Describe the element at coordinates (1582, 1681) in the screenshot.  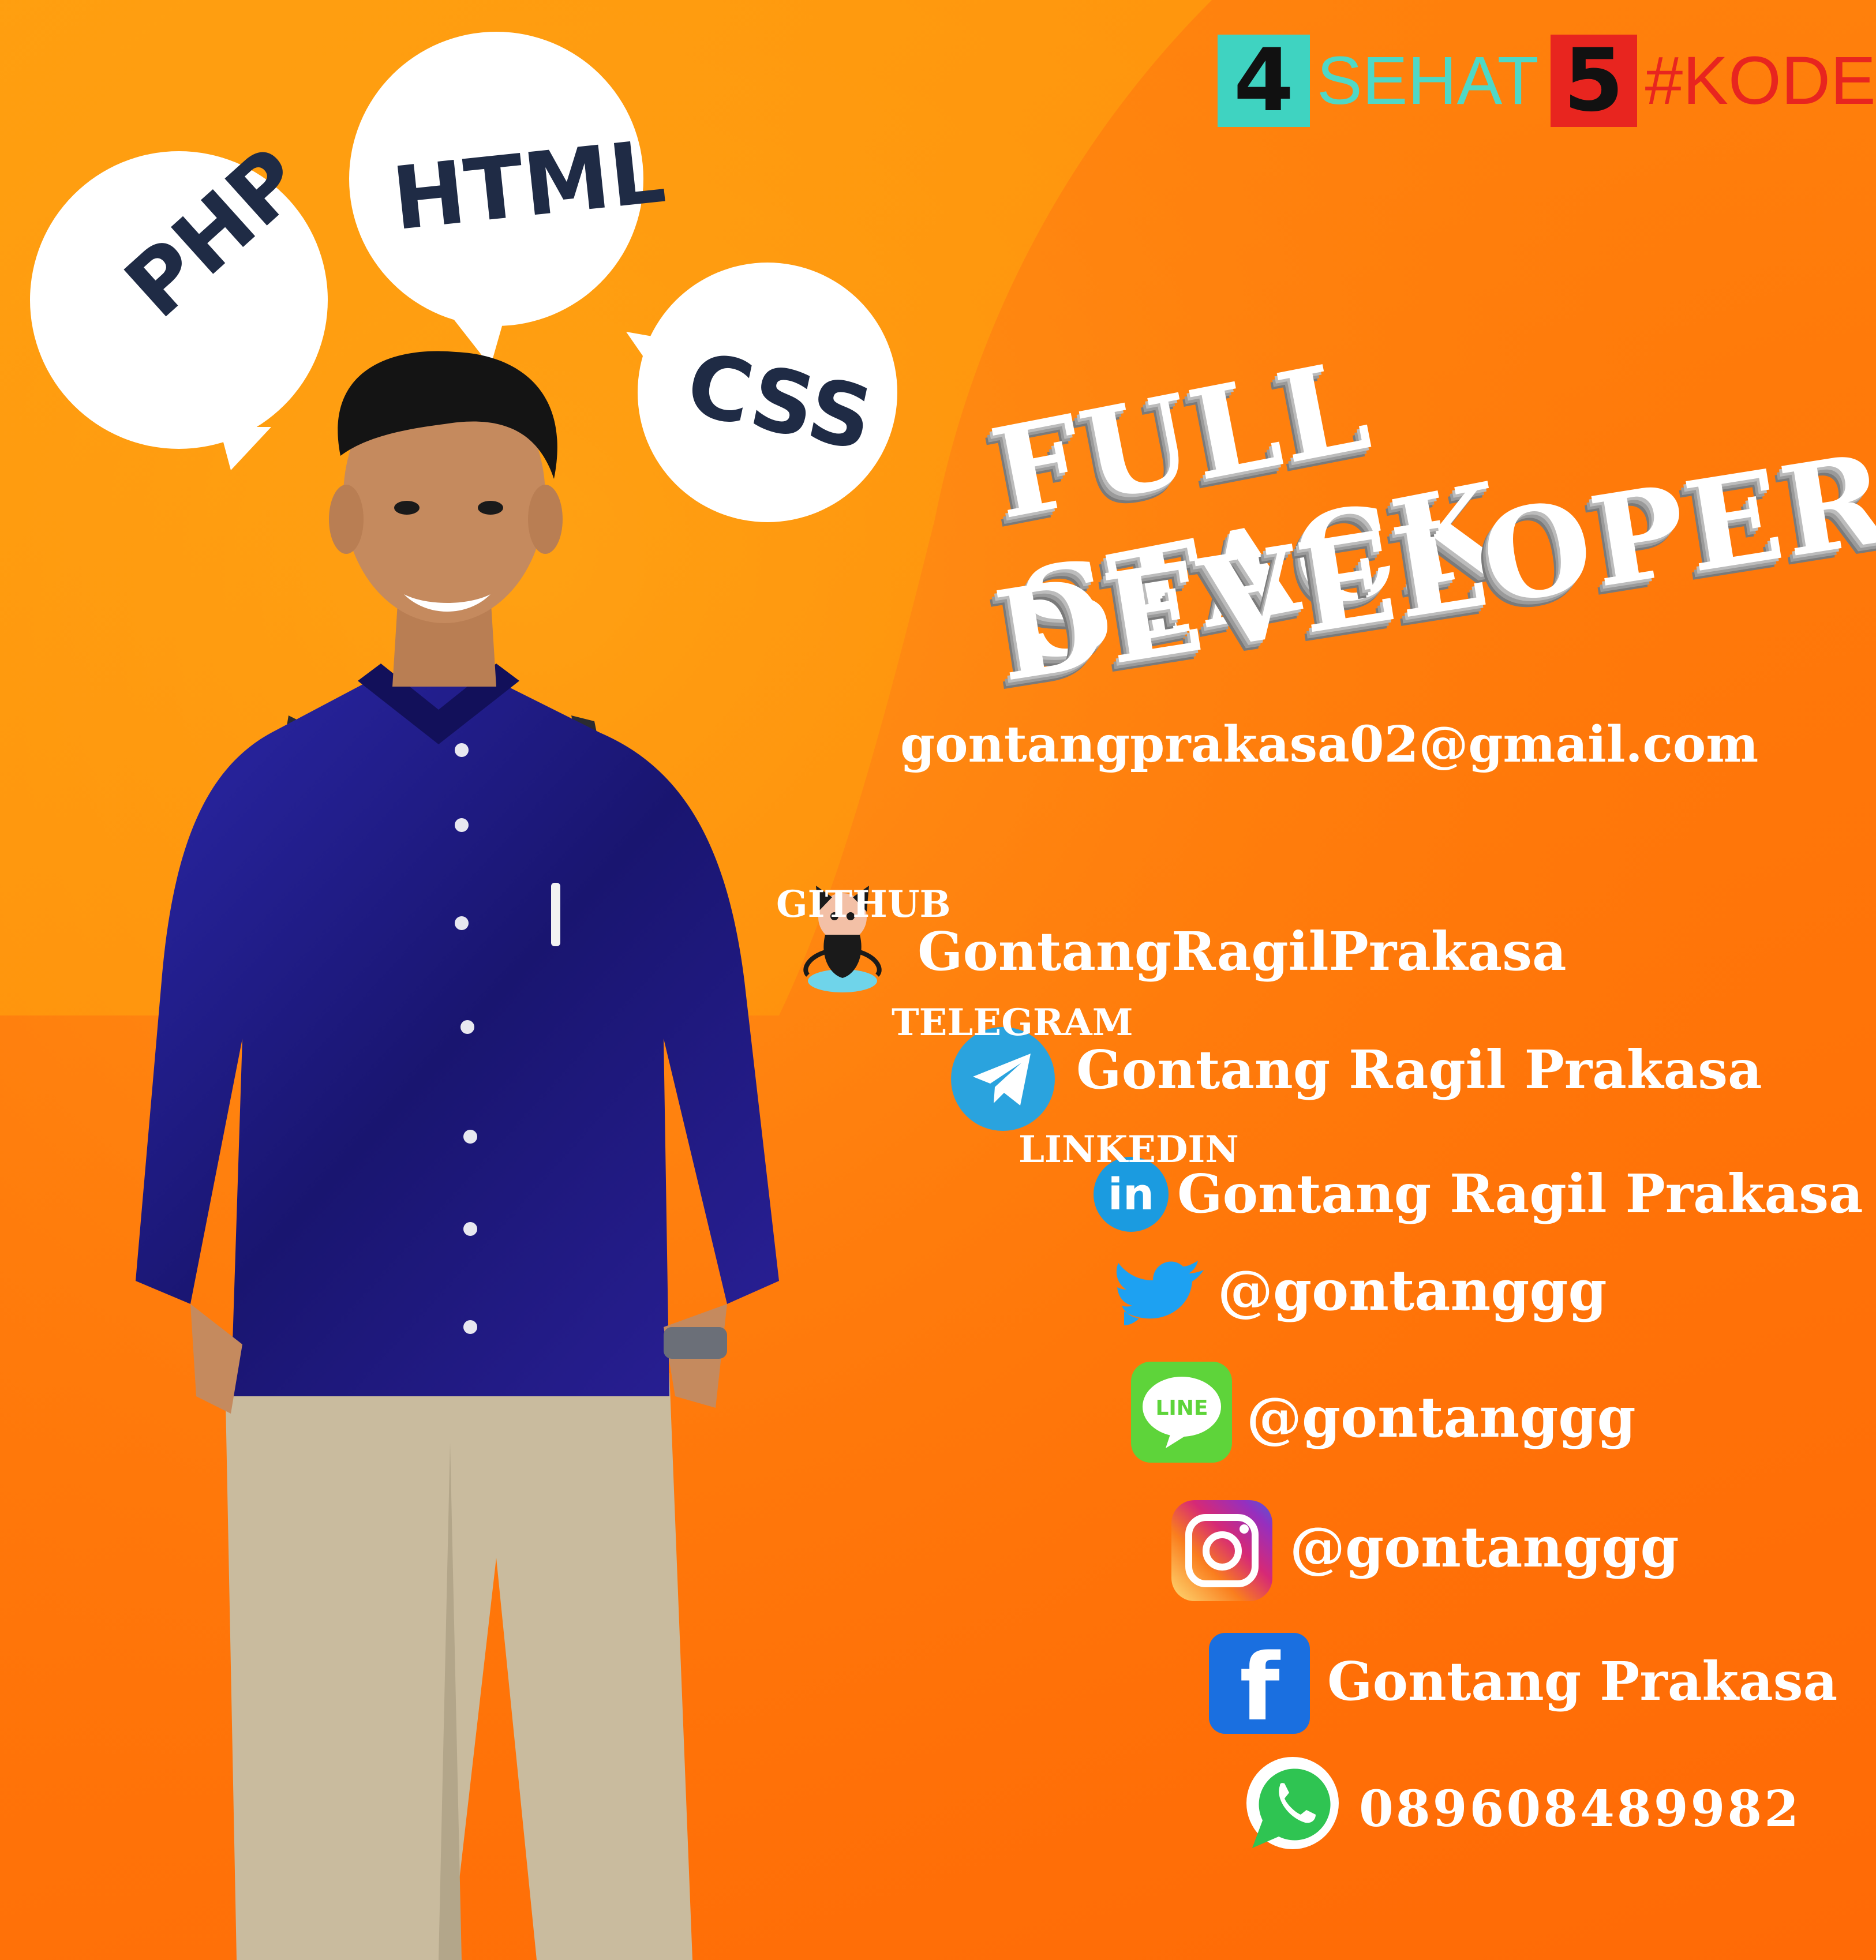
I see `facebook-name: Gontang Prakasa` at that location.